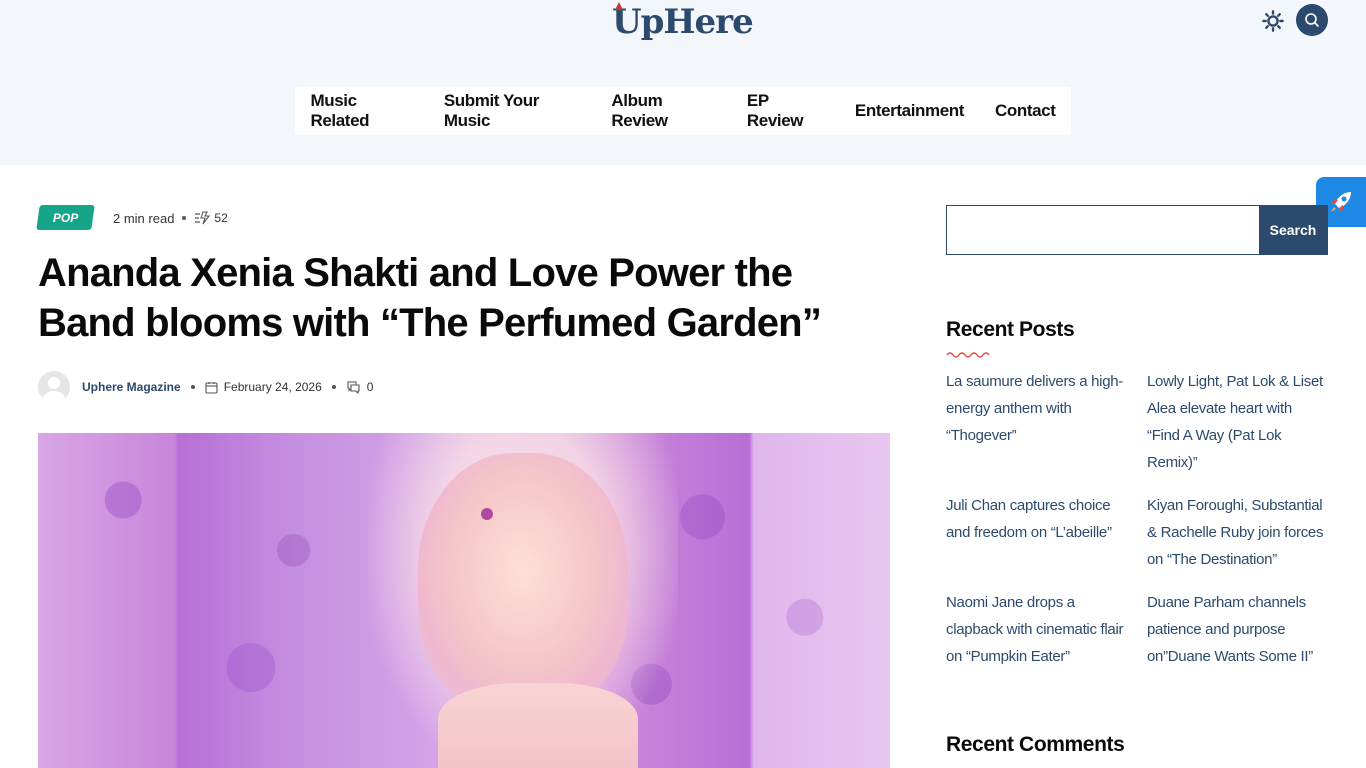 Image resolution: width=1366 pixels, height=768 pixels. I want to click on comments-count: 0, so click(360, 387).